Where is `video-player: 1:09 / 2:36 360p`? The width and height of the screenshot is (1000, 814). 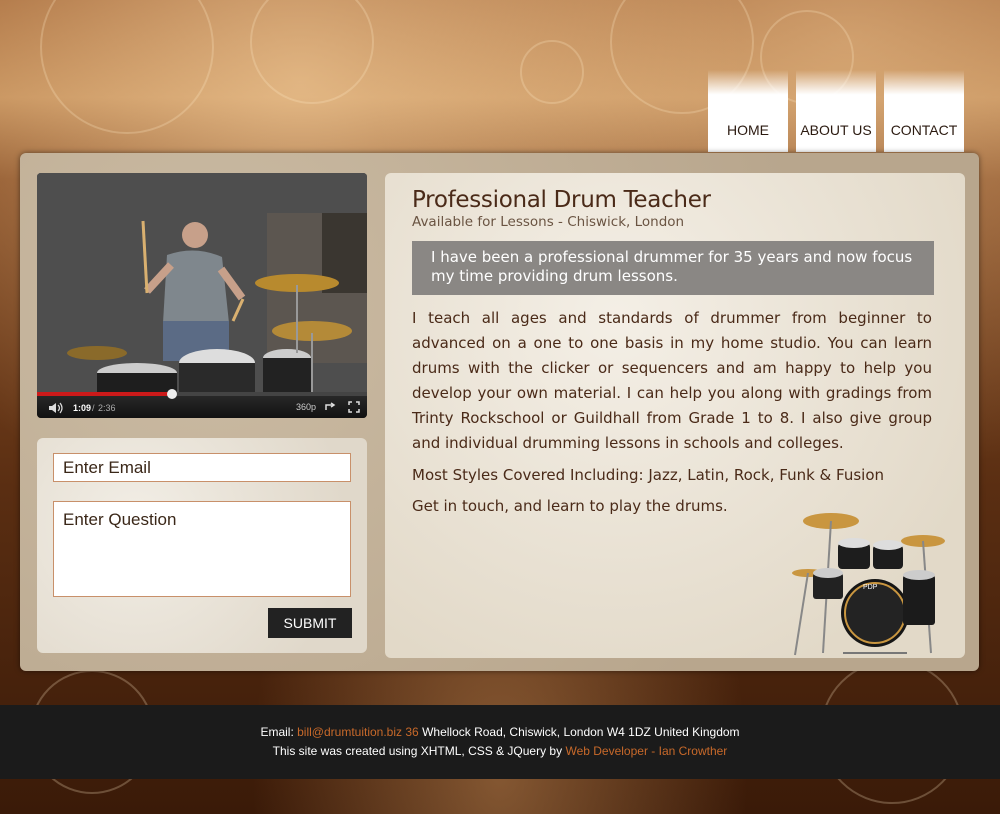 video-player: 1:09 / 2:36 360p is located at coordinates (202, 295).